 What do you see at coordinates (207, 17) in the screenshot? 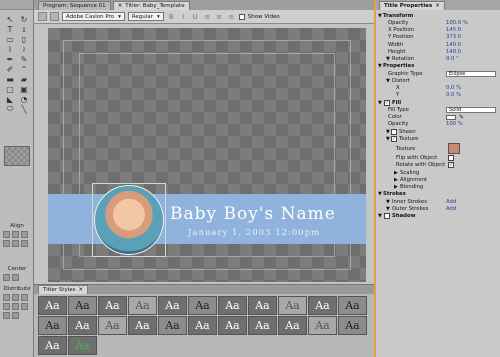
I see `align-text-left-icon: ≡` at bounding box center [207, 17].